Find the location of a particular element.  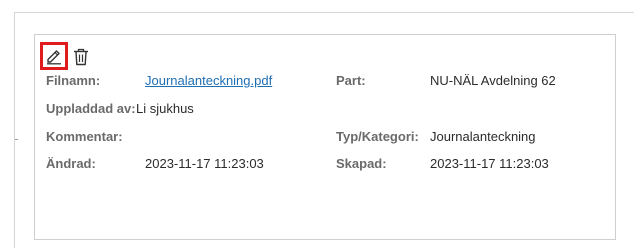

typ-value: Journalanteckning is located at coordinates (483, 136).